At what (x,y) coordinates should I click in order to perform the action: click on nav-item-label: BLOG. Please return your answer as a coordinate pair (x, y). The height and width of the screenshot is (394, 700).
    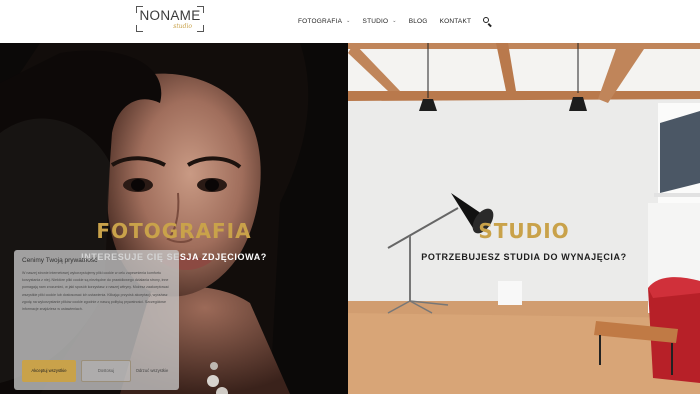
    Looking at the image, I should click on (418, 21).